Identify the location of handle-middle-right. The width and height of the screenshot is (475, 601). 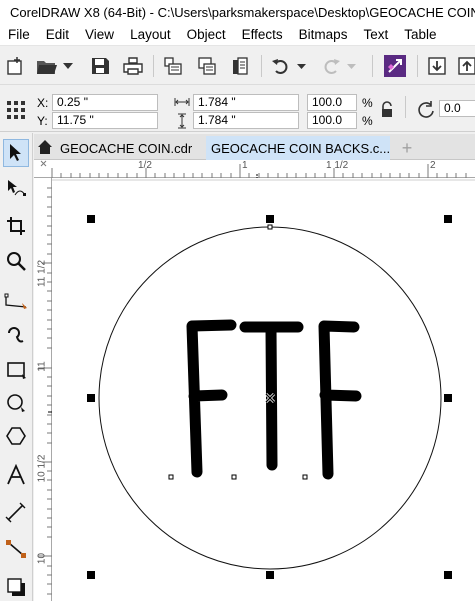
(448, 398).